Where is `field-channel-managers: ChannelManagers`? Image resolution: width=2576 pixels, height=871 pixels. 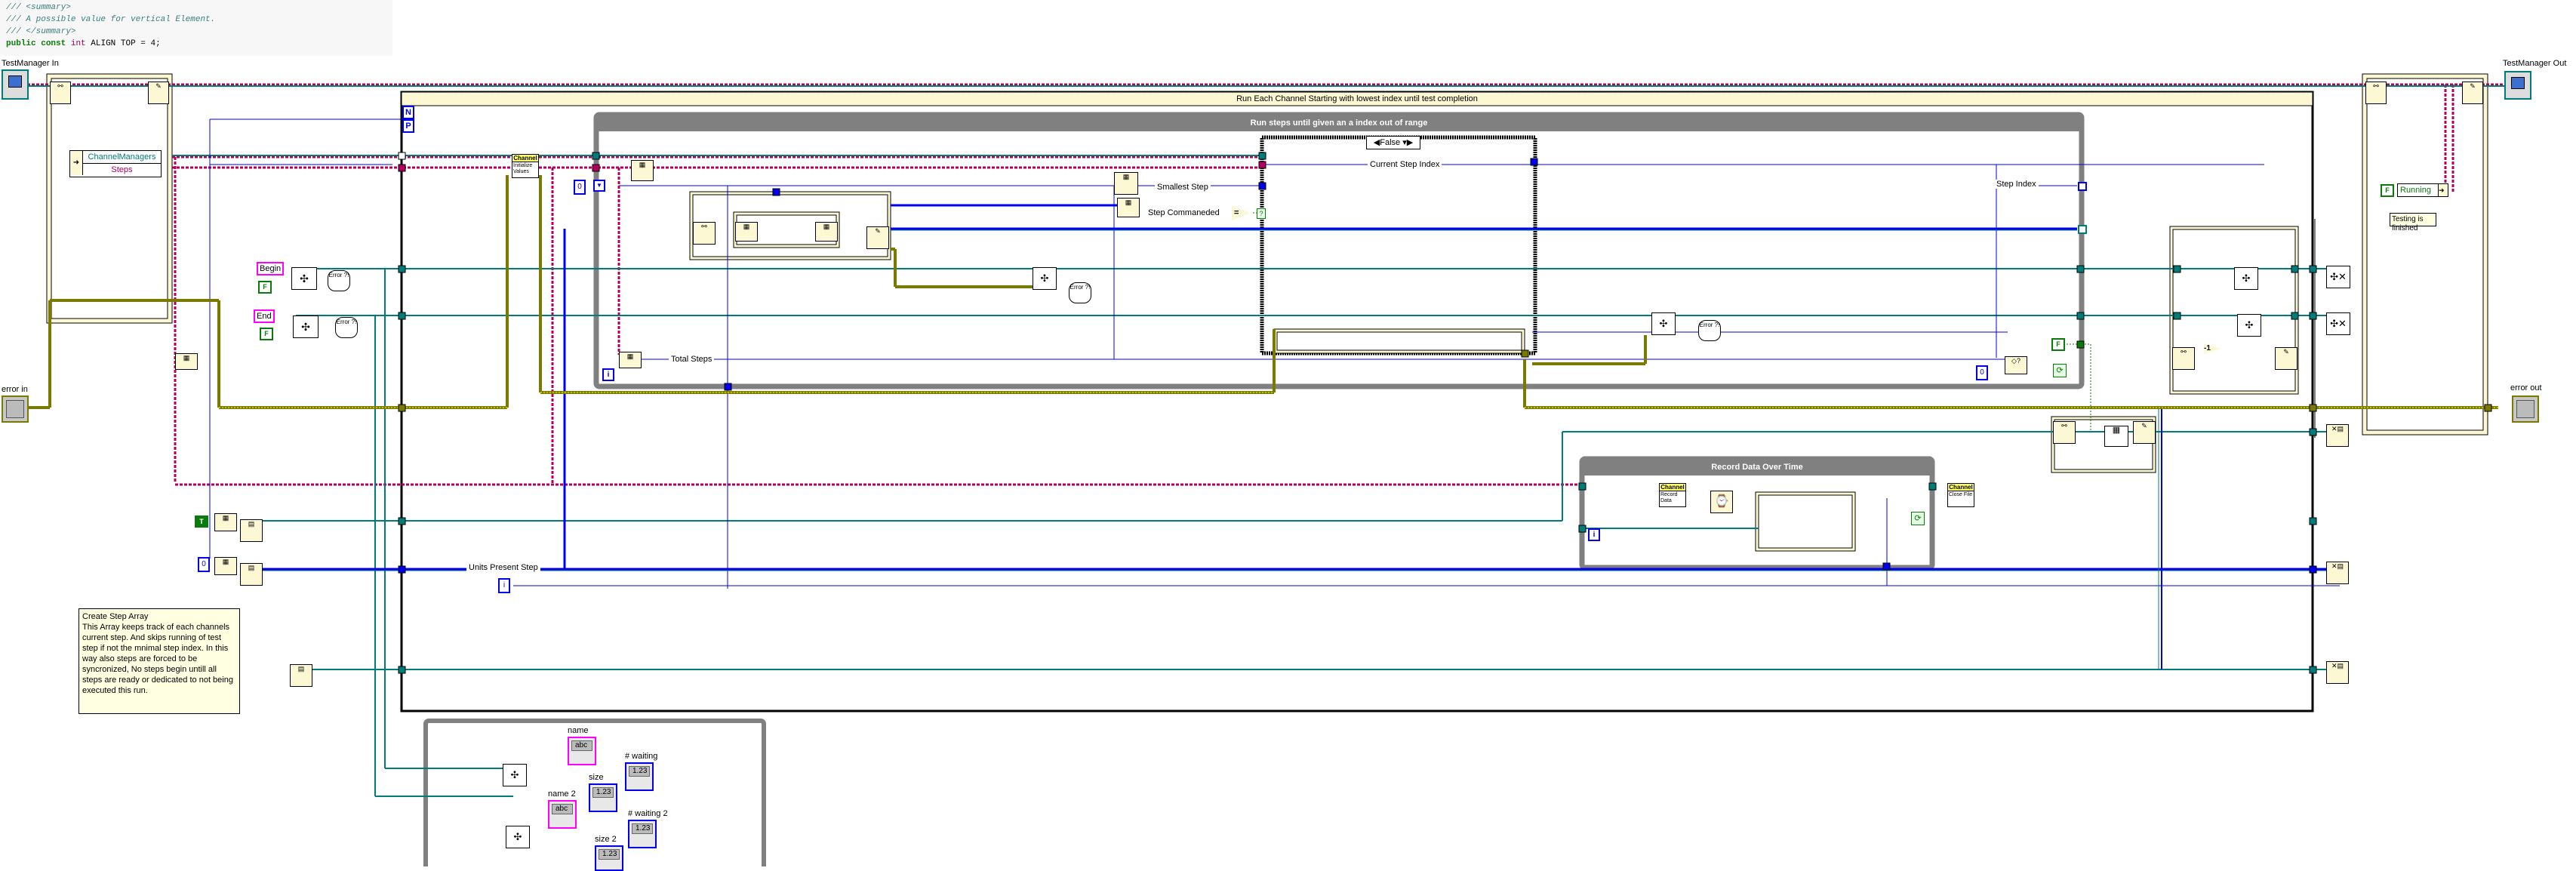
field-channel-managers: ChannelManagers is located at coordinates (122, 157).